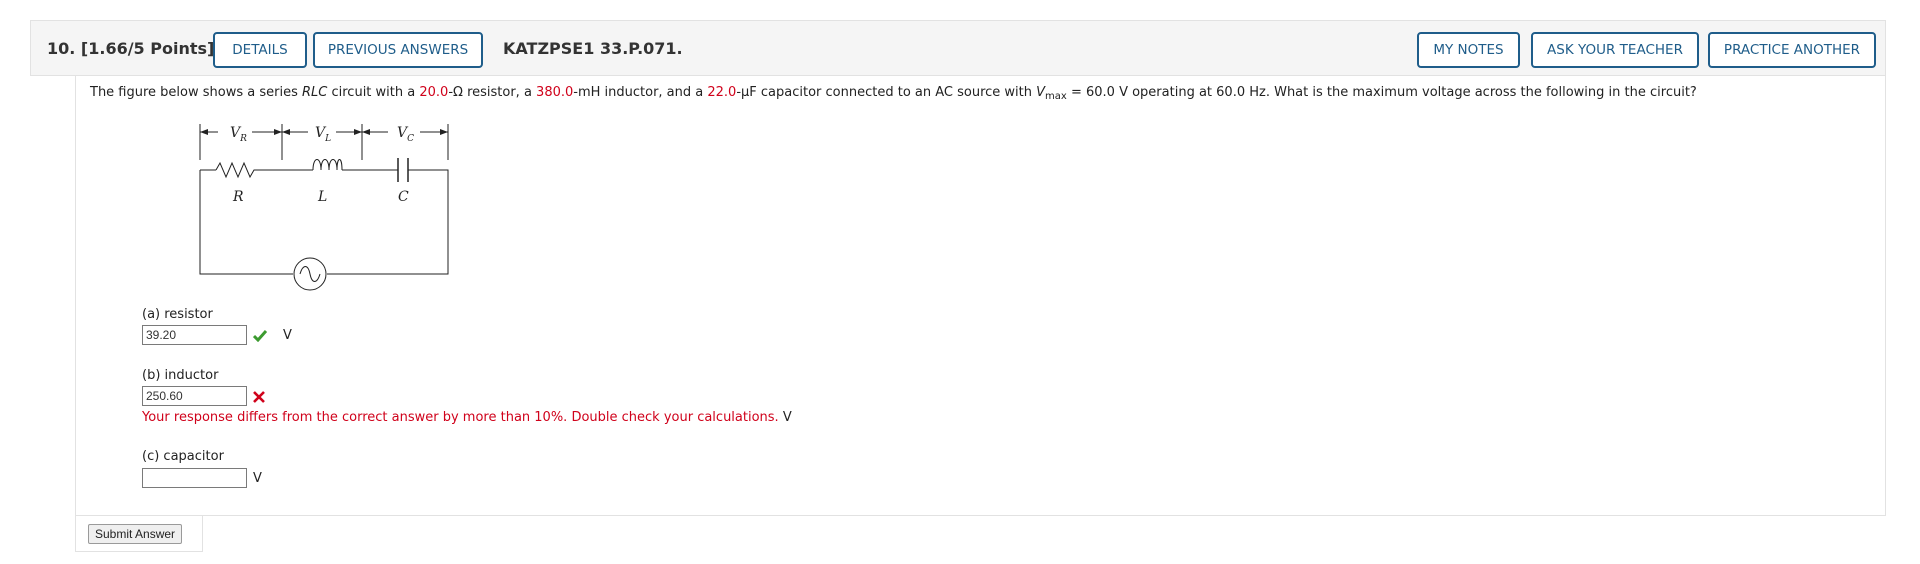 The width and height of the screenshot is (1920, 564). Describe the element at coordinates (287, 335) in the screenshot. I see `part-a-unit: V` at that location.